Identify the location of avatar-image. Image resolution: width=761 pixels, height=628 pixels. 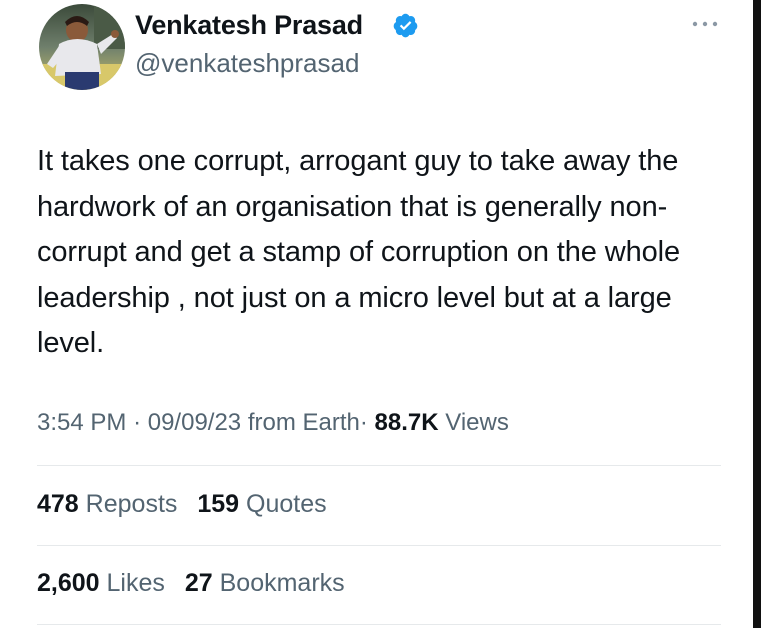
(82, 47).